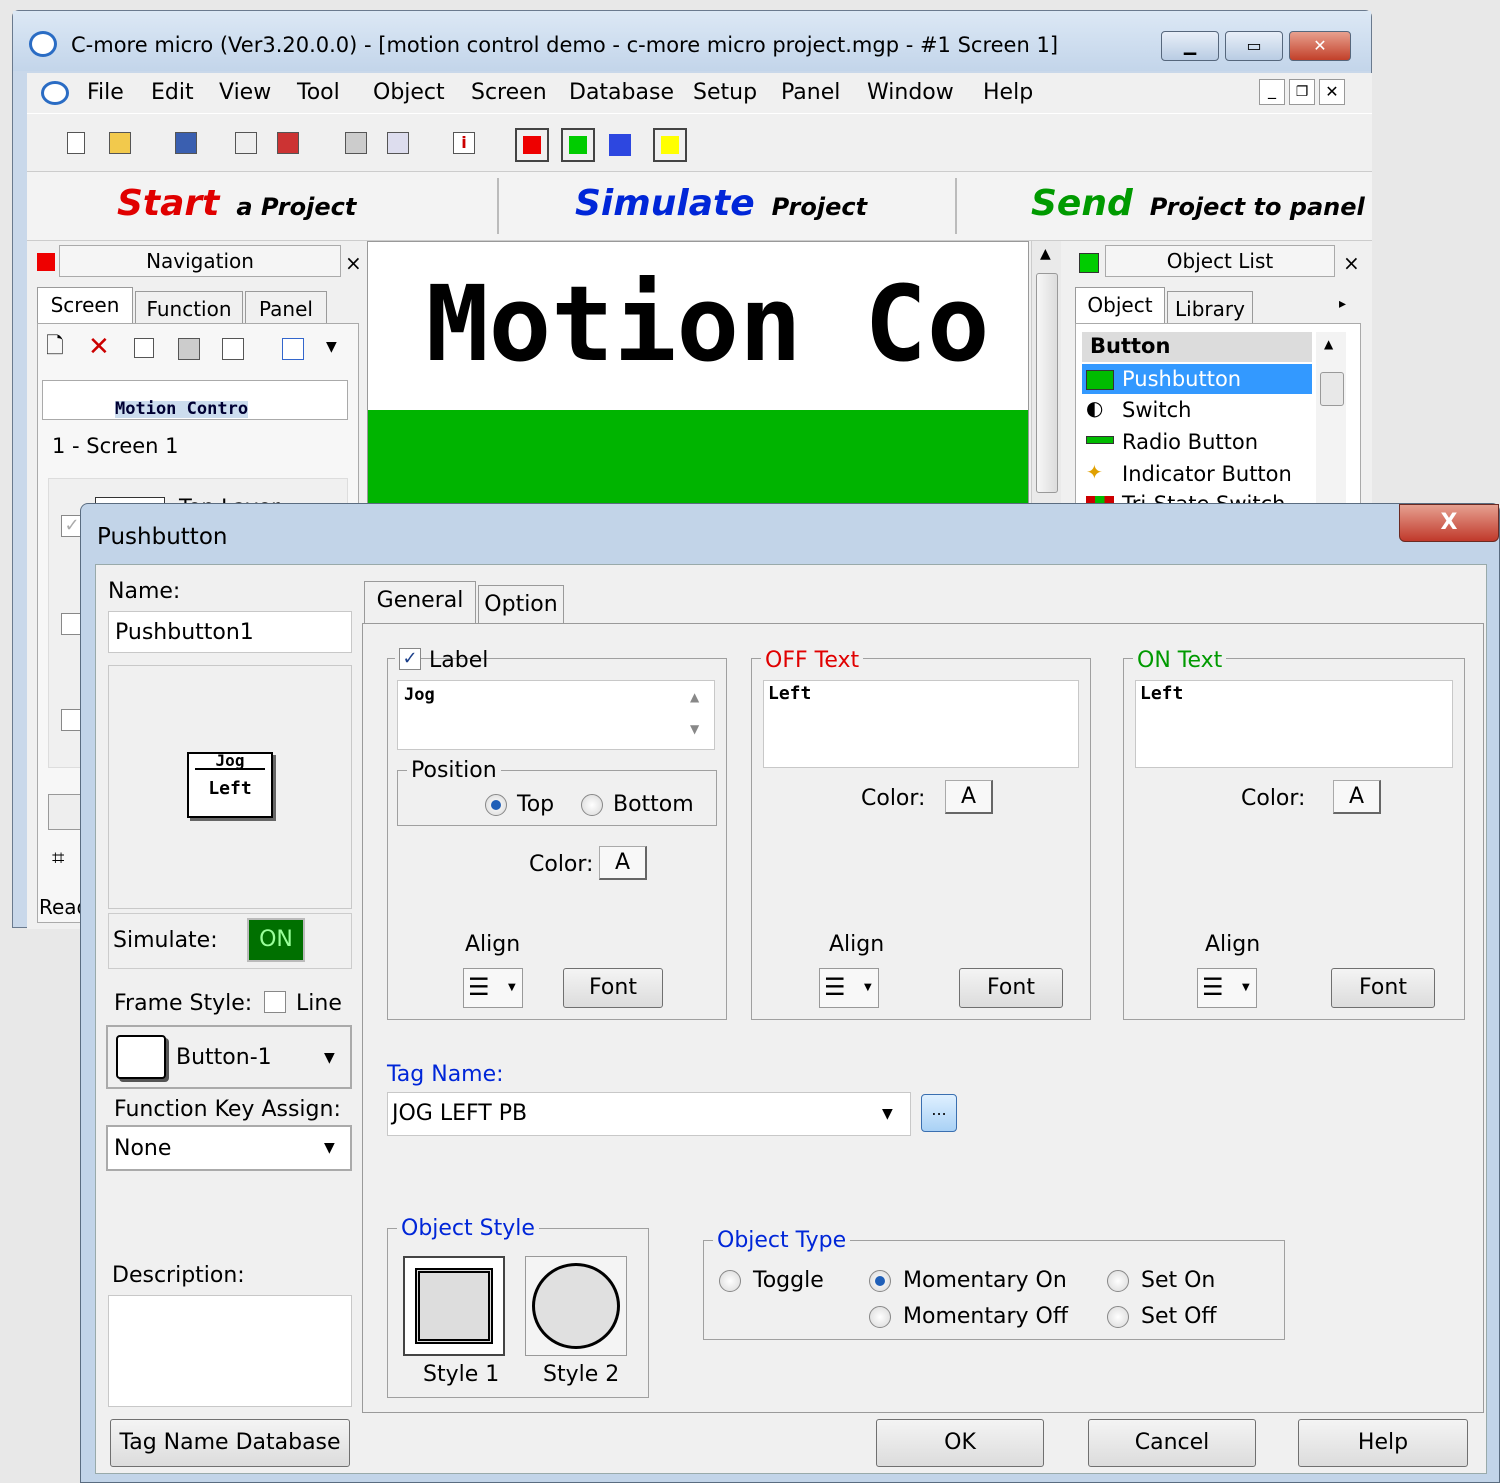  What do you see at coordinates (275, 1002) in the screenshot?
I see `line-checkbox` at bounding box center [275, 1002].